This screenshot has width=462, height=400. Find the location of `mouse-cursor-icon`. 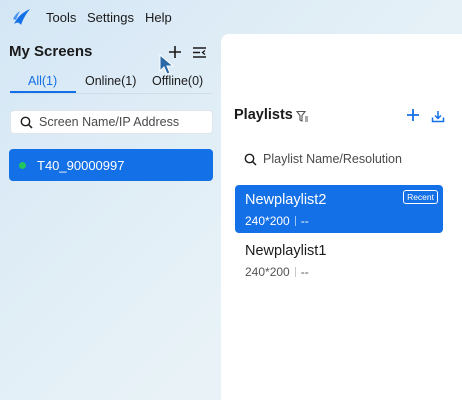

mouse-cursor-icon is located at coordinates (167, 64).